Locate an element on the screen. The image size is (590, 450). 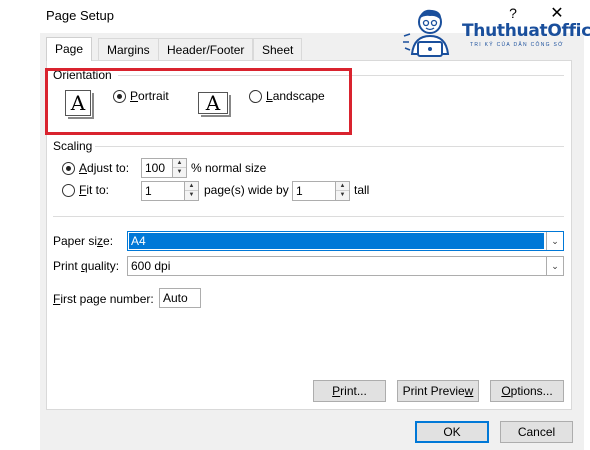
paper-size-select: A4 ⌄ is located at coordinates (345, 241).